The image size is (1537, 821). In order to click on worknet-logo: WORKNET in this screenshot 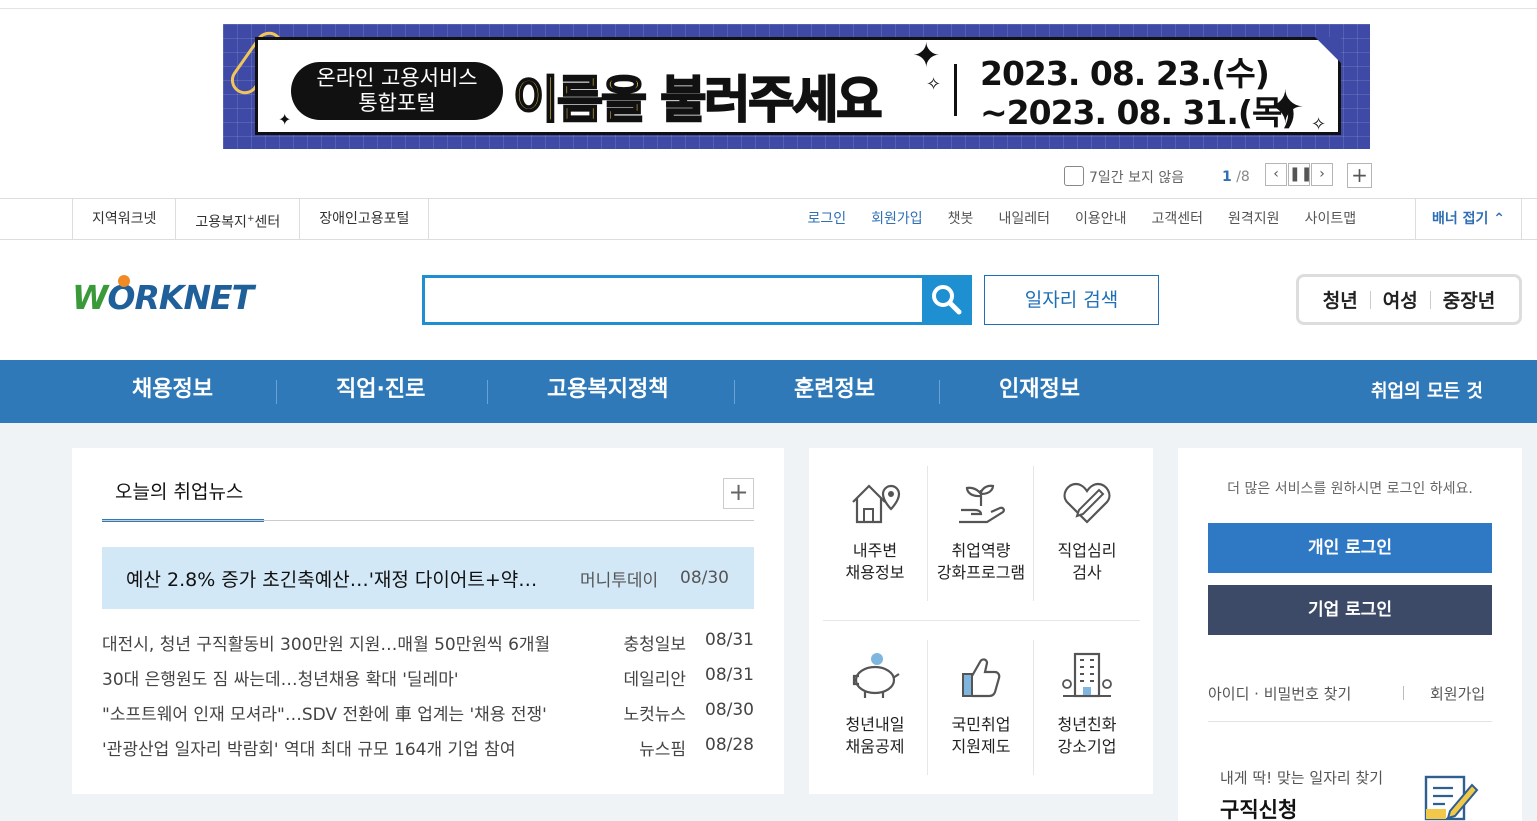, I will do `click(163, 296)`.